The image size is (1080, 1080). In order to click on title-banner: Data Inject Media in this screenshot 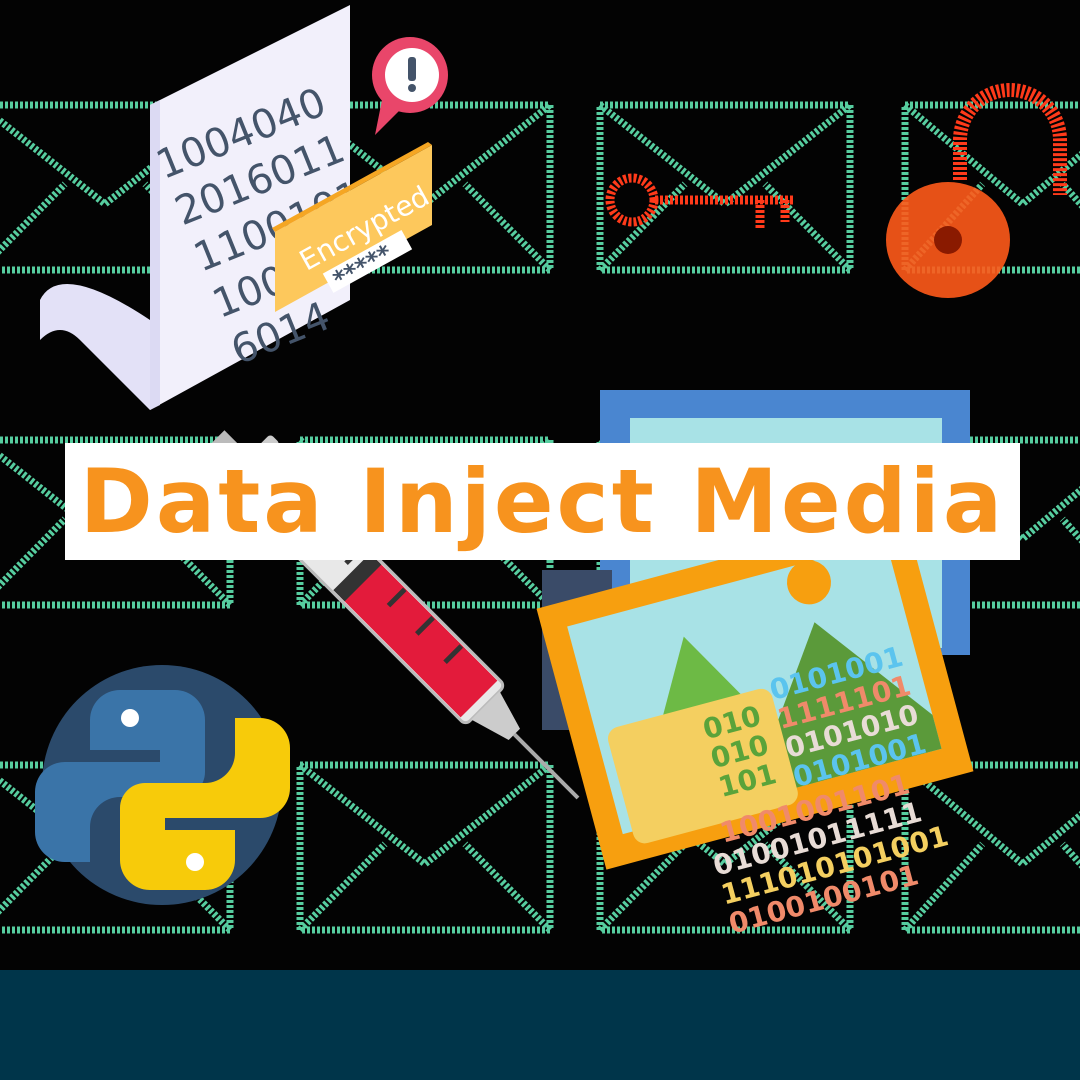, I will do `click(542, 501)`.